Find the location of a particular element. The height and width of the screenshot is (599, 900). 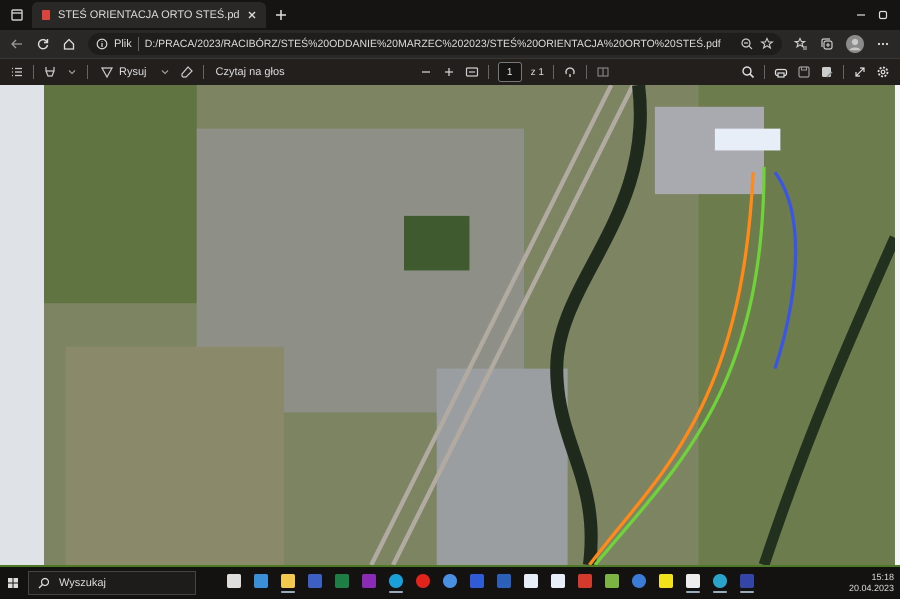

eraser-icon is located at coordinates (187, 72).